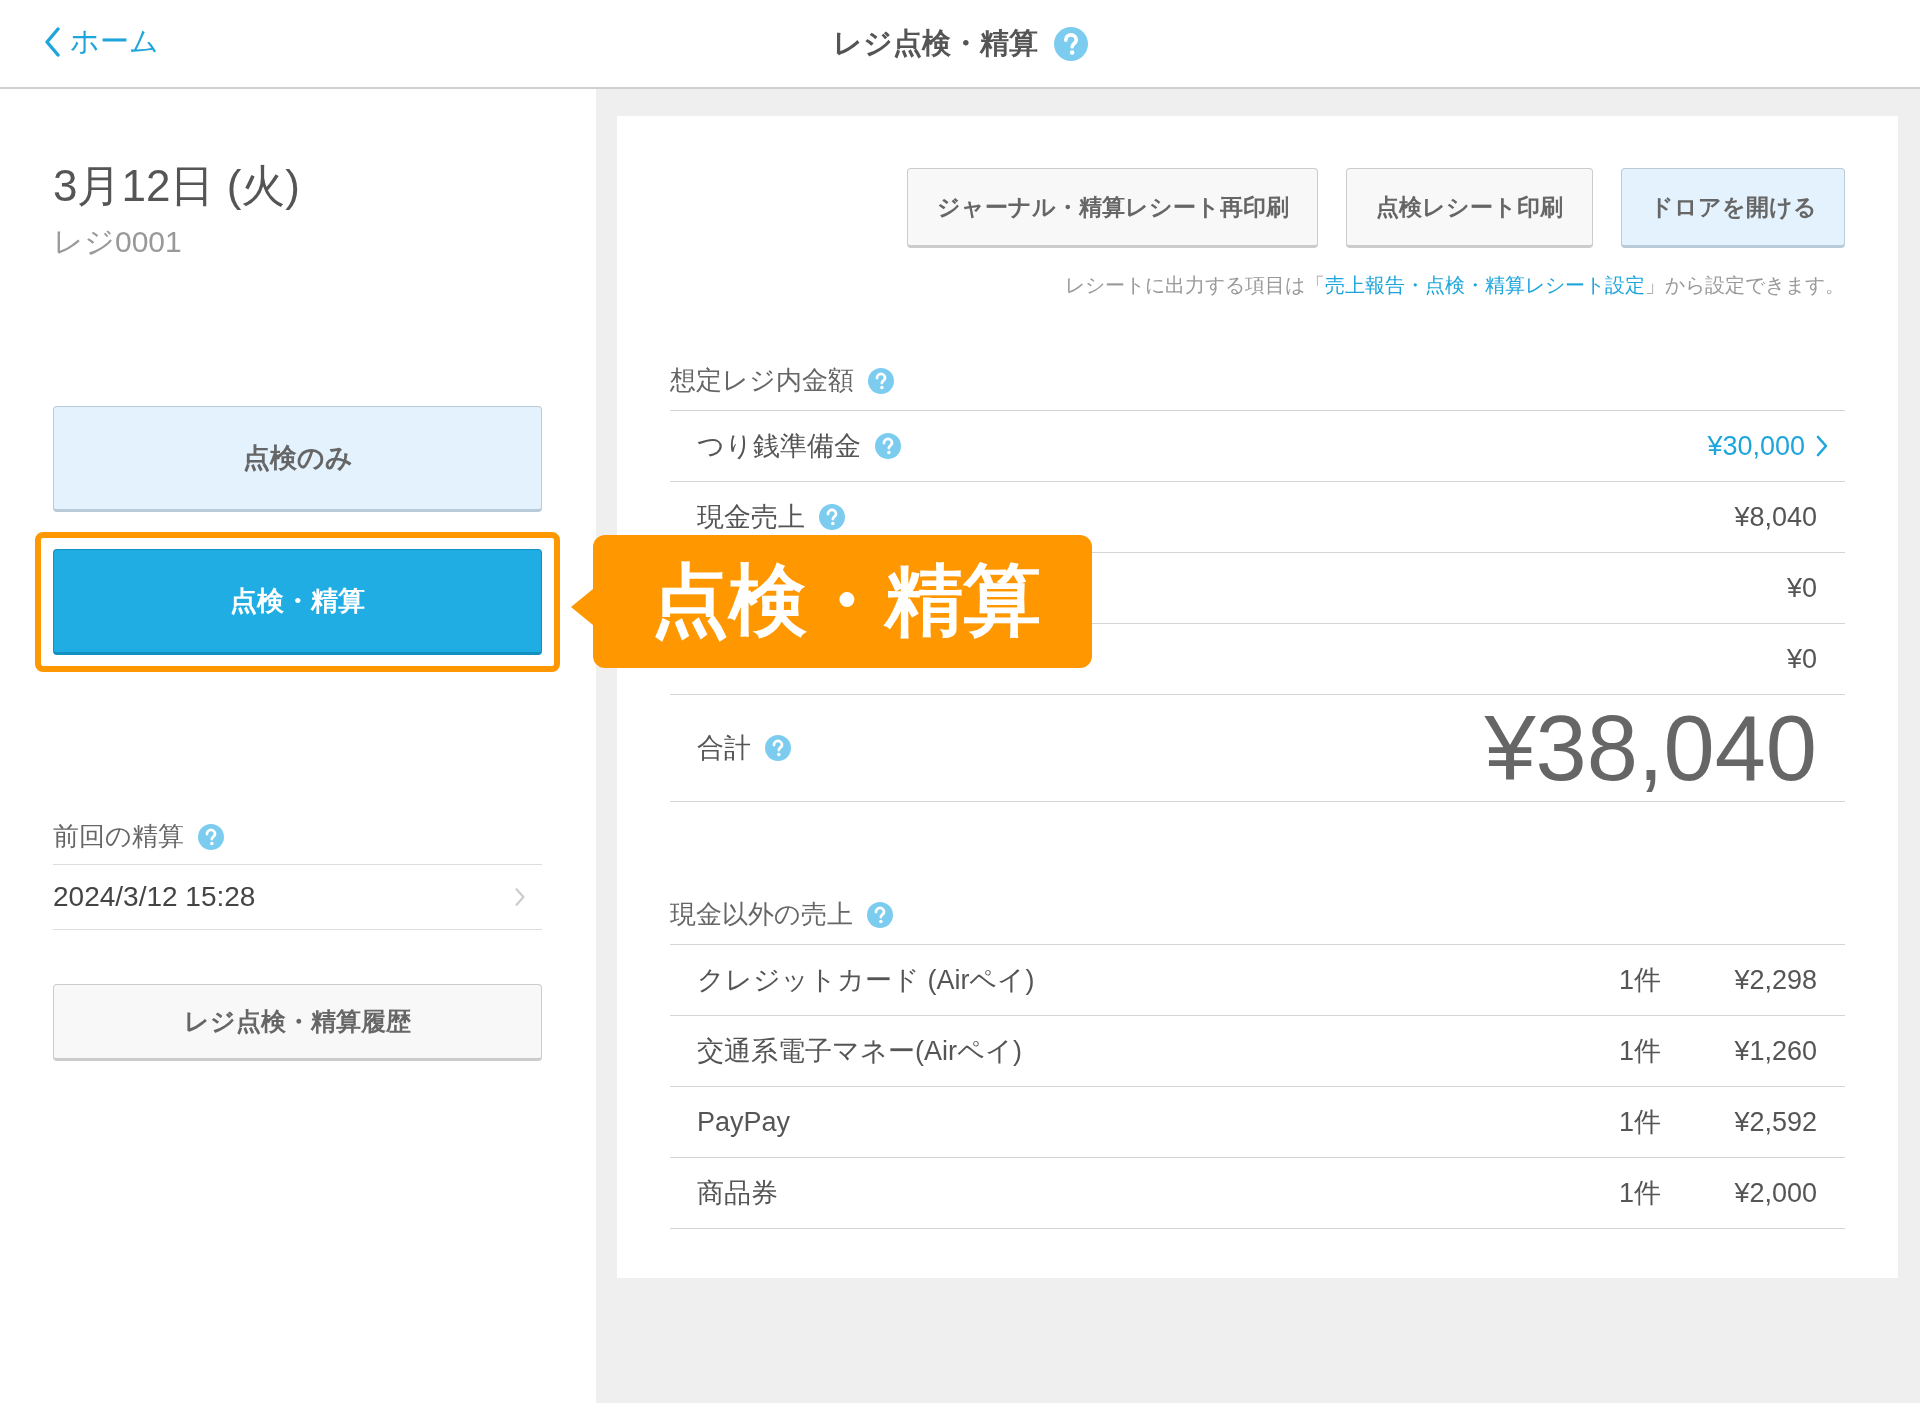  Describe the element at coordinates (118, 242) in the screenshot. I see `register-label: レジ0001` at that location.